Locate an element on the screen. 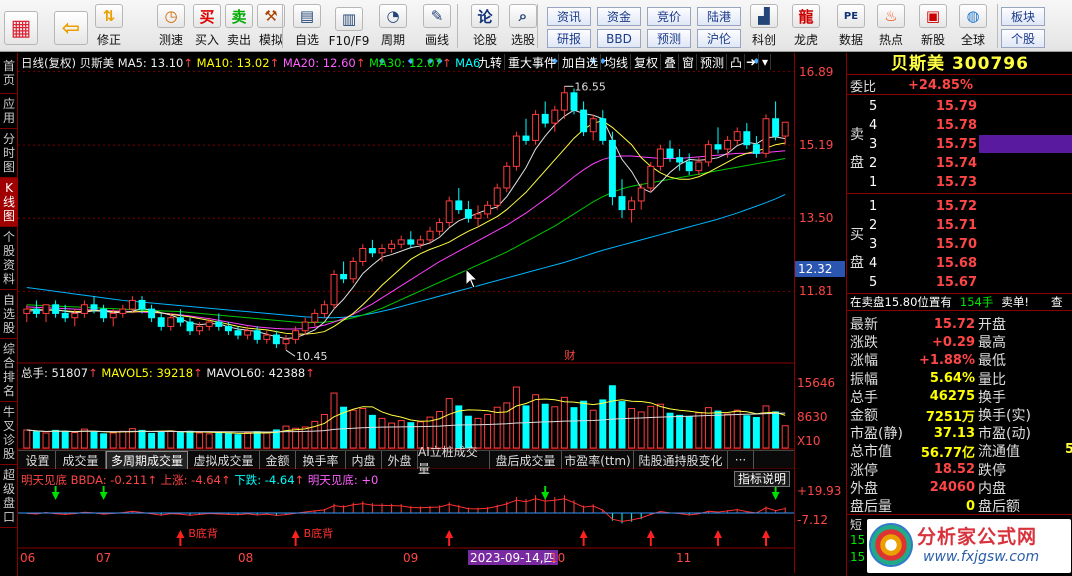 The width and height of the screenshot is (1072, 576). sidebar-tab-2: 分时图 is located at coordinates (9, 153).